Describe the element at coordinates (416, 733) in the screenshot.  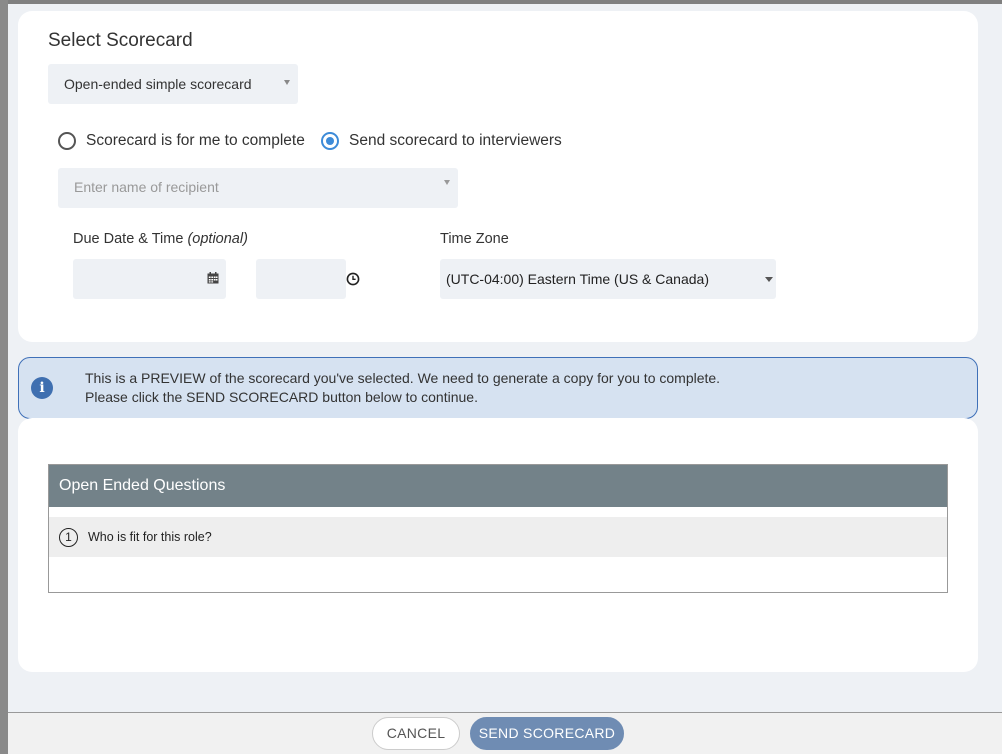
I see `cancel-button: CANCEL` at that location.